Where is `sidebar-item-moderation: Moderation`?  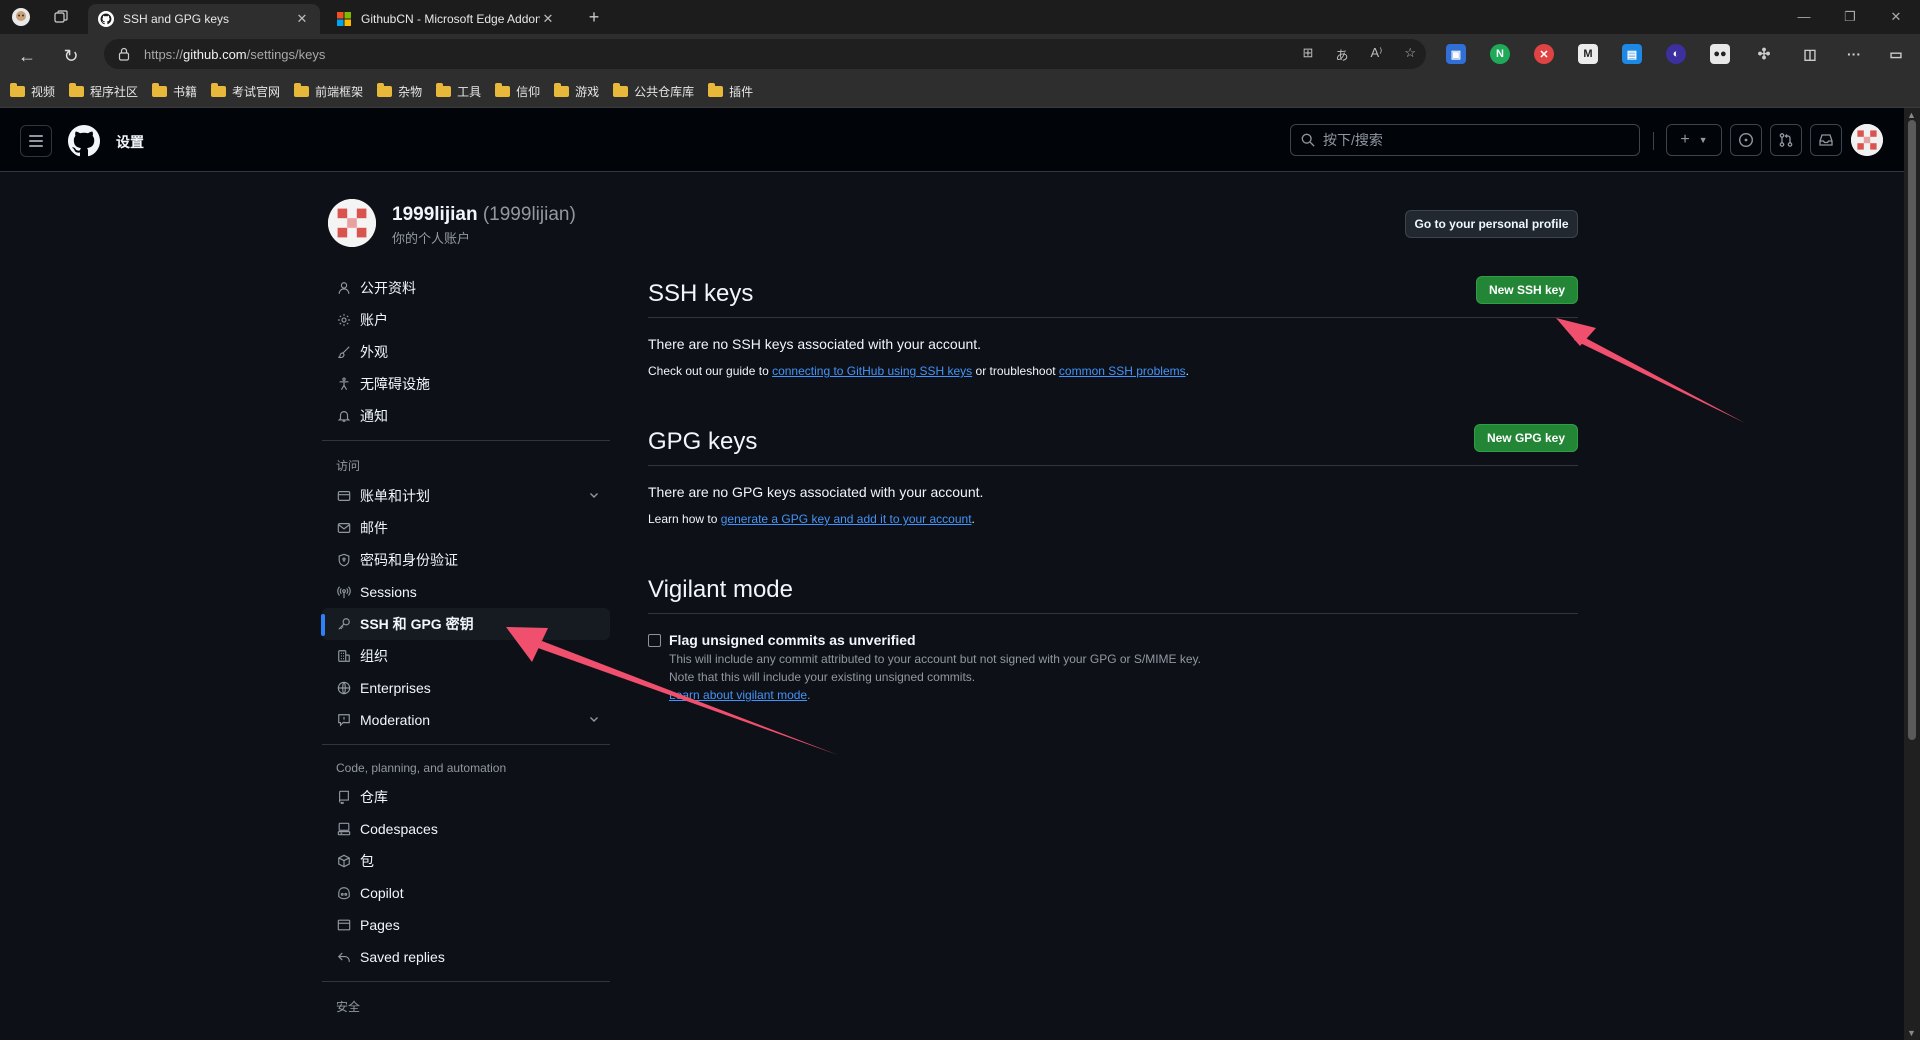 sidebar-item-moderation: Moderation is located at coordinates (466, 720).